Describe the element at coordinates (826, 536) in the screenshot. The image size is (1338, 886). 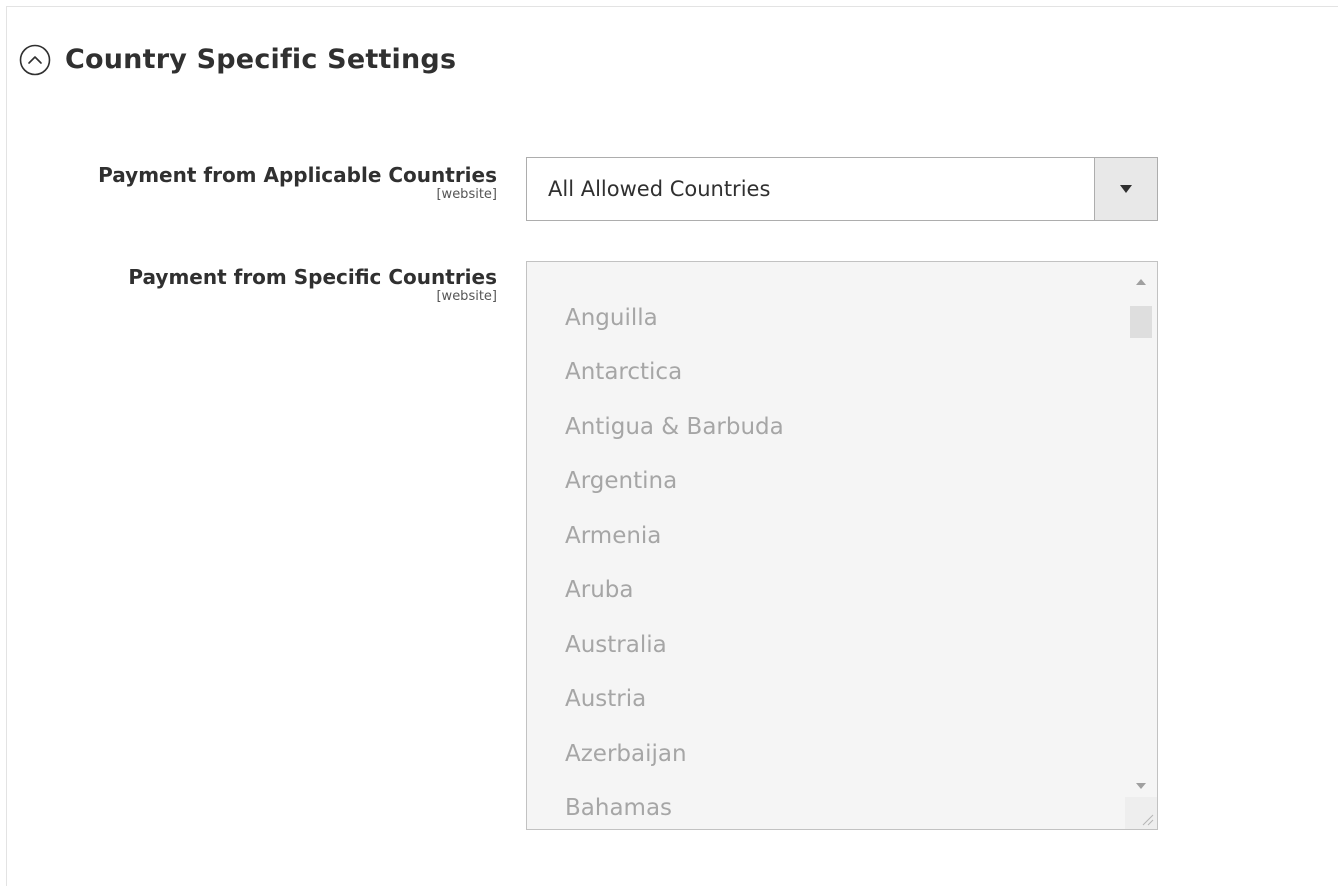
I see `country-option: Armenia` at that location.